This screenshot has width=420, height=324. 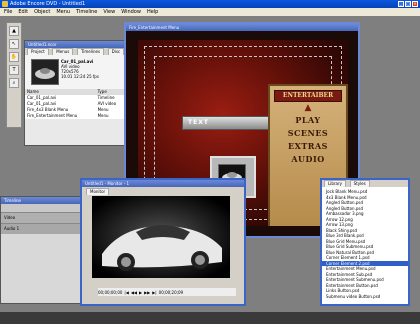 I want to click on menu-timeline: Timeline, so click(x=86, y=12).